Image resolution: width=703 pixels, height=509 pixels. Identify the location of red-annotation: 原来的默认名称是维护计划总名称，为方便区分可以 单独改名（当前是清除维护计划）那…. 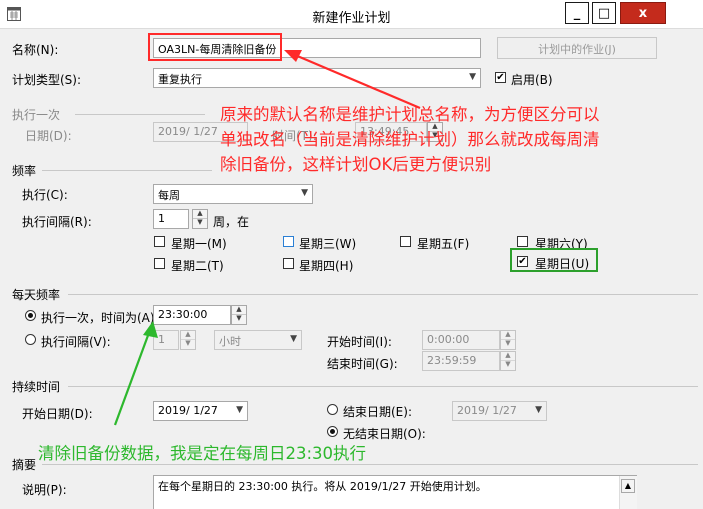
(461, 139).